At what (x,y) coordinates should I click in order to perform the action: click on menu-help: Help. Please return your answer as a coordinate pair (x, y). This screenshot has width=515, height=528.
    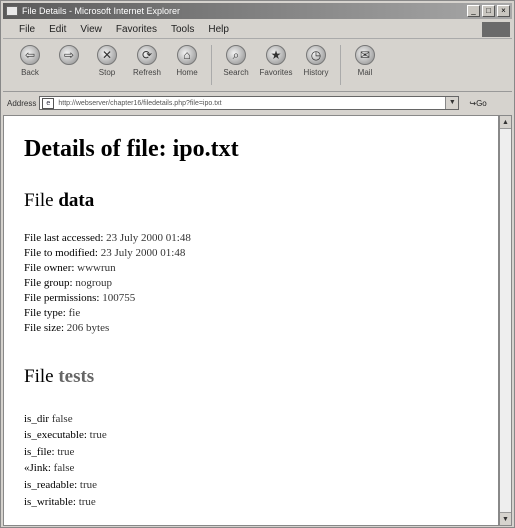
    Looking at the image, I should click on (218, 29).